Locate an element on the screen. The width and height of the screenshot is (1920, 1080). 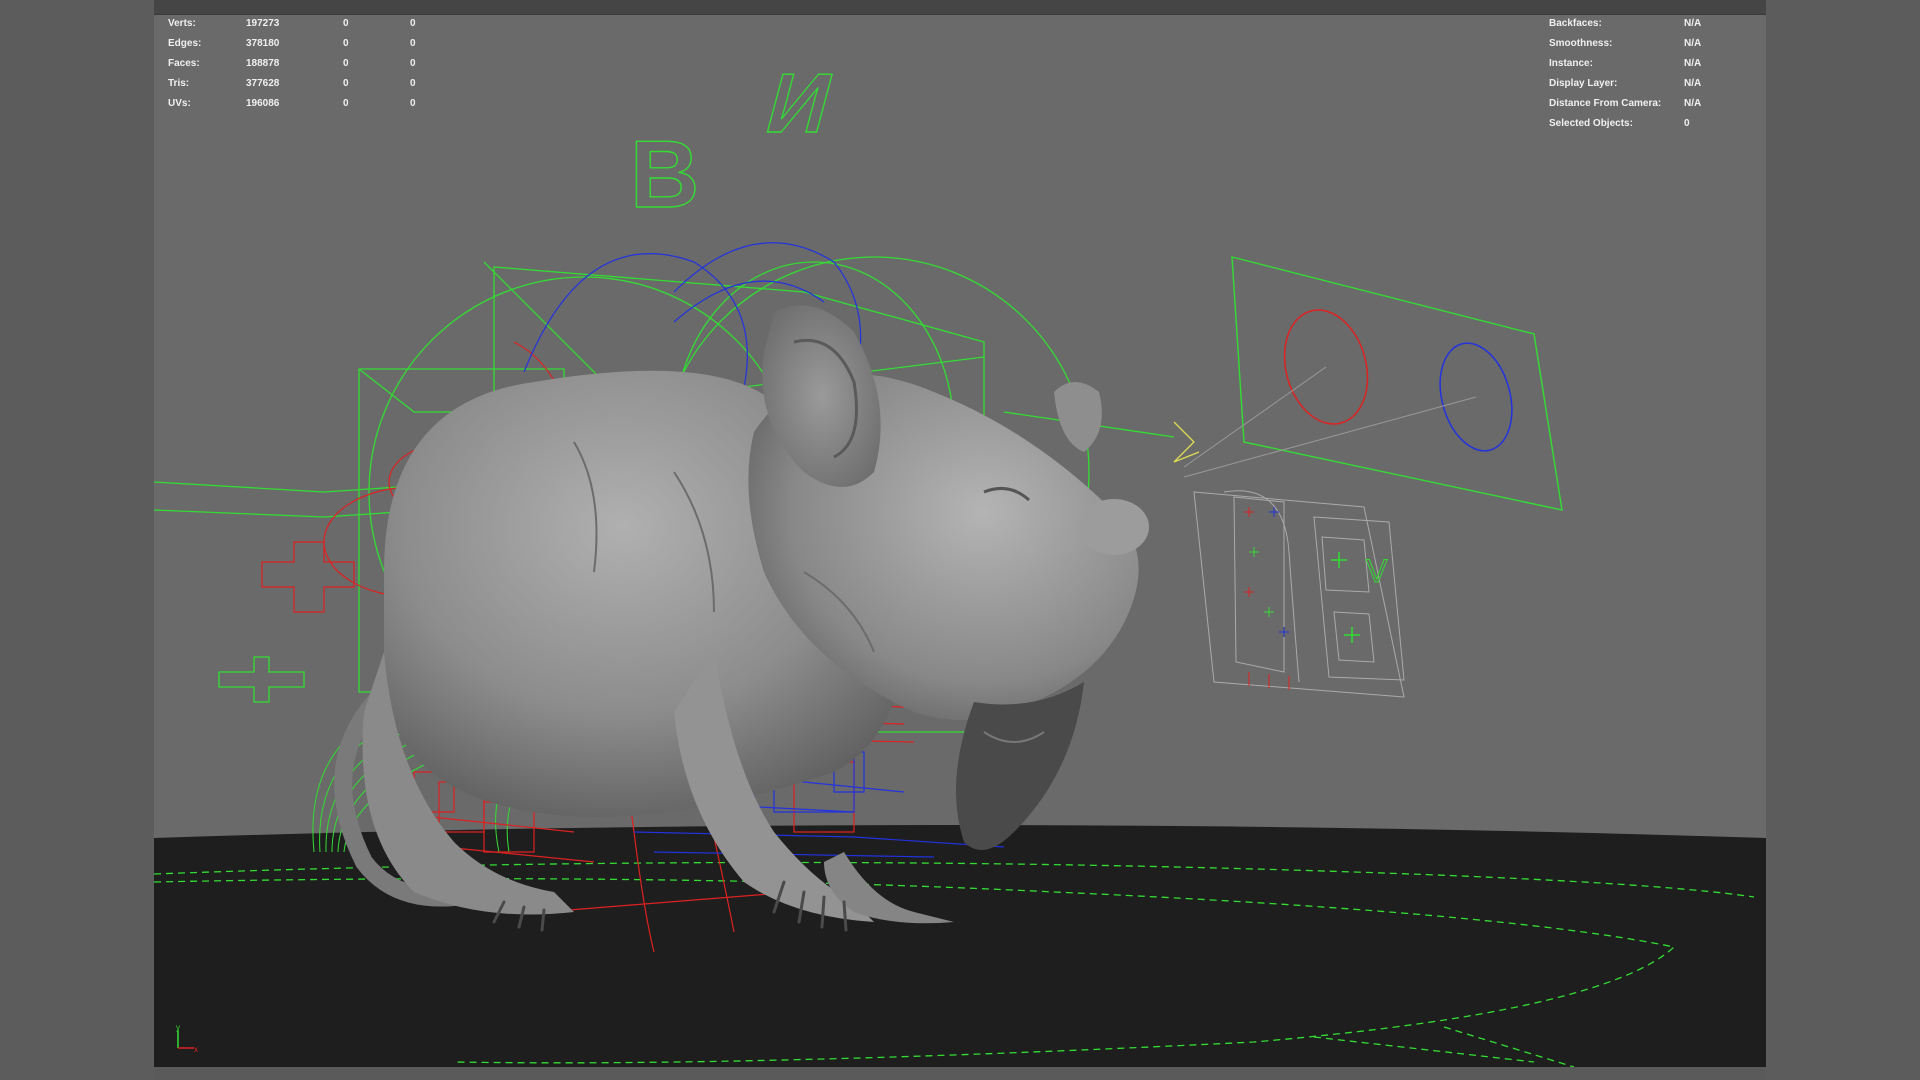
viewport-toolbar is located at coordinates (960, 7).